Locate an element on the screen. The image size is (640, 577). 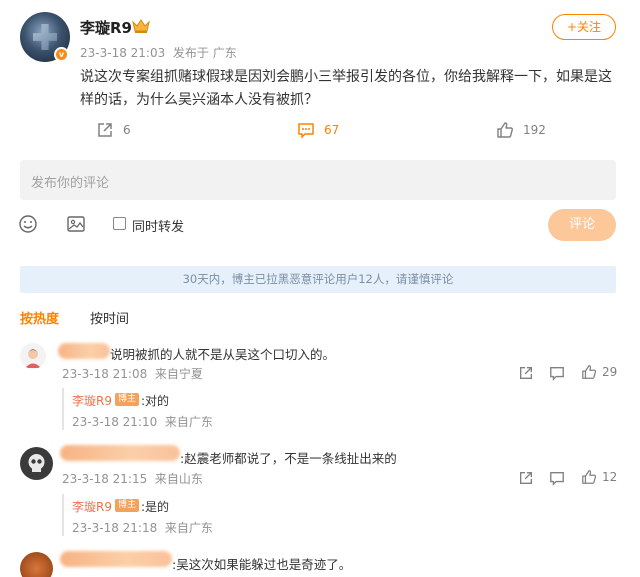
comment-count: 67 is located at coordinates (332, 130).